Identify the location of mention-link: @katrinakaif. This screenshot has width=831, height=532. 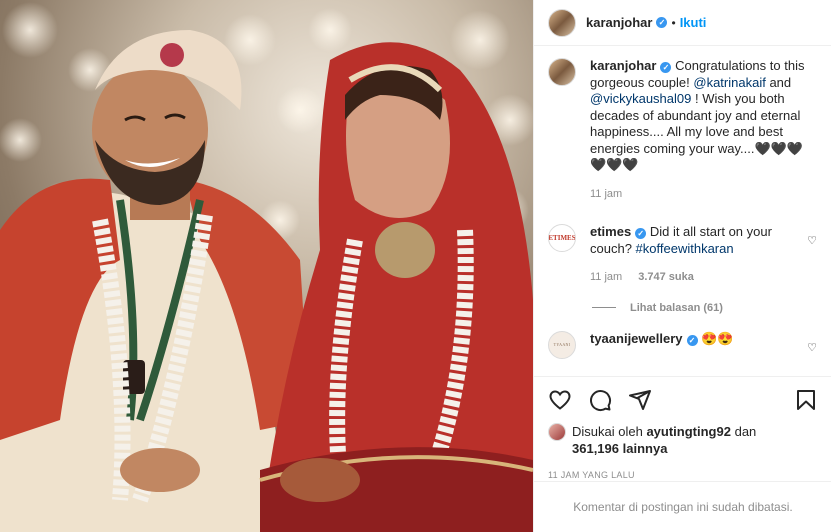
(729, 82).